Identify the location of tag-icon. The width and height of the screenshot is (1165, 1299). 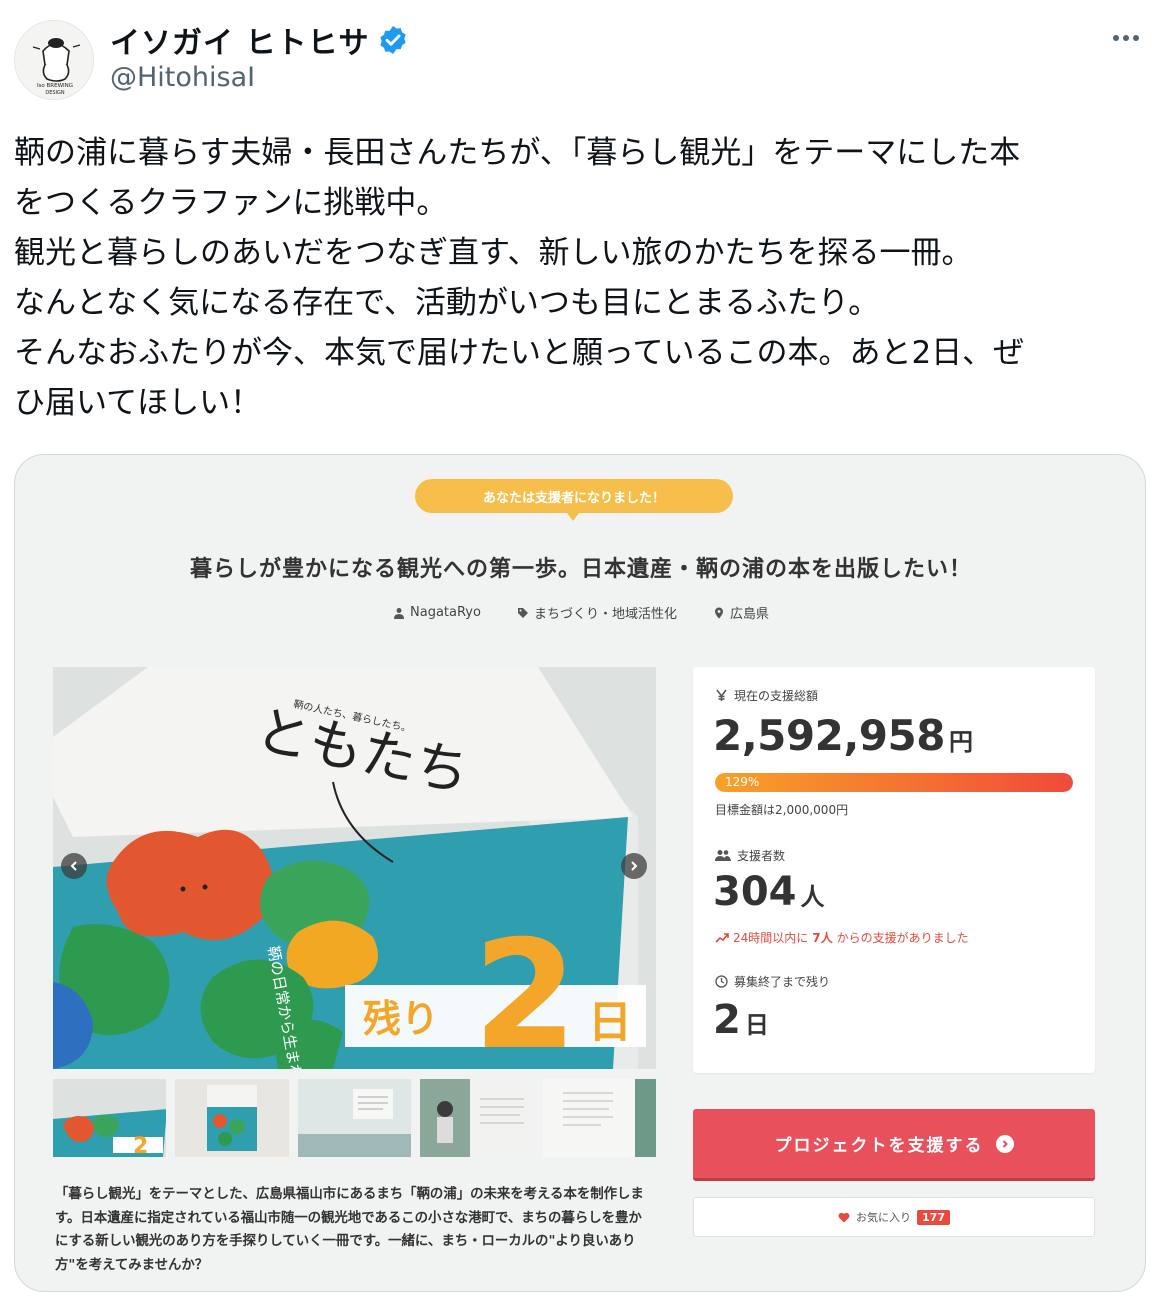
(522, 612).